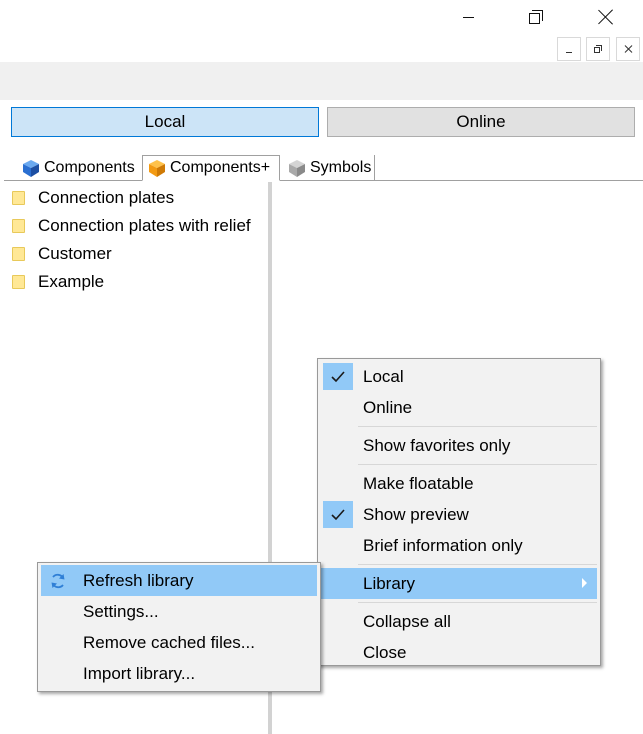 The image size is (643, 734). I want to click on menu-item-close: Close, so click(459, 652).